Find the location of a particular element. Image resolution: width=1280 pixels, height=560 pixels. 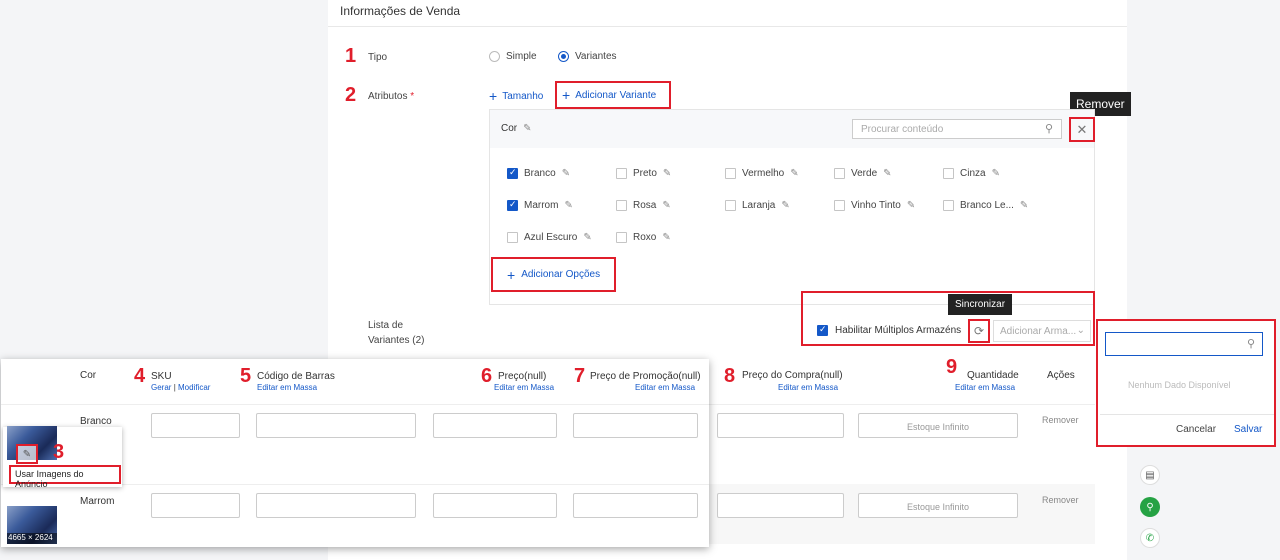

row-color-name: Branco is located at coordinates (96, 421).